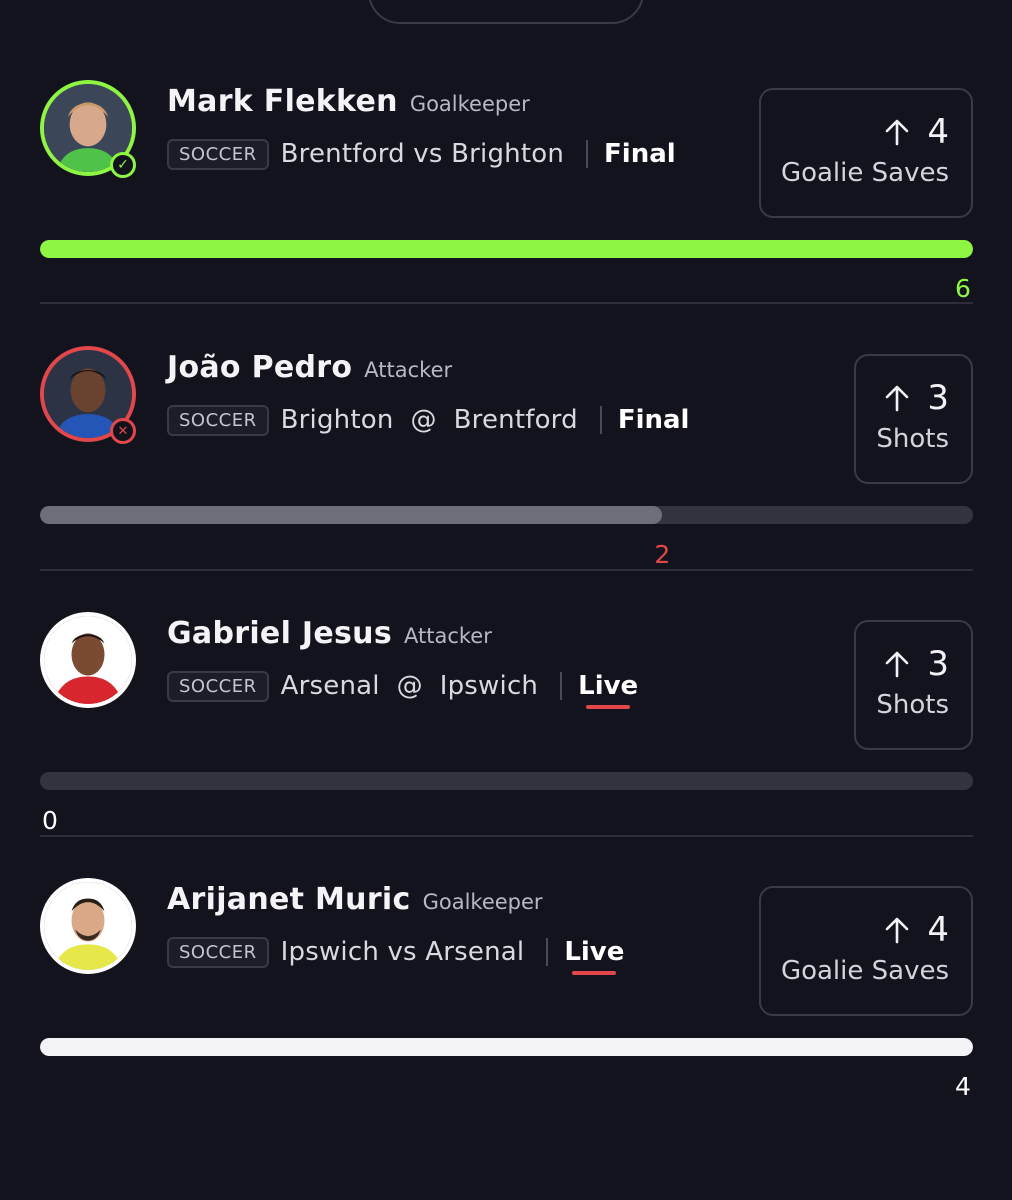 The width and height of the screenshot is (1012, 1200). I want to click on current-value: 0, so click(50, 820).